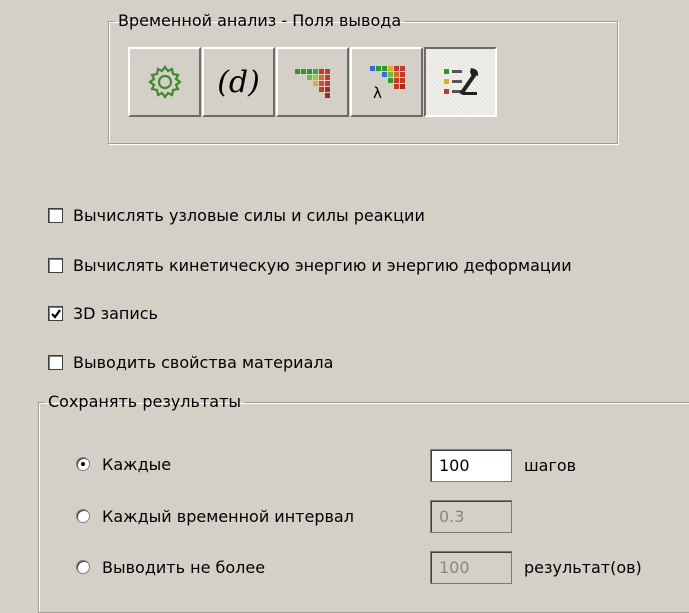  I want to click on nodal-forces-option: Вычислять узловые силы и силы реакции, so click(236, 215).